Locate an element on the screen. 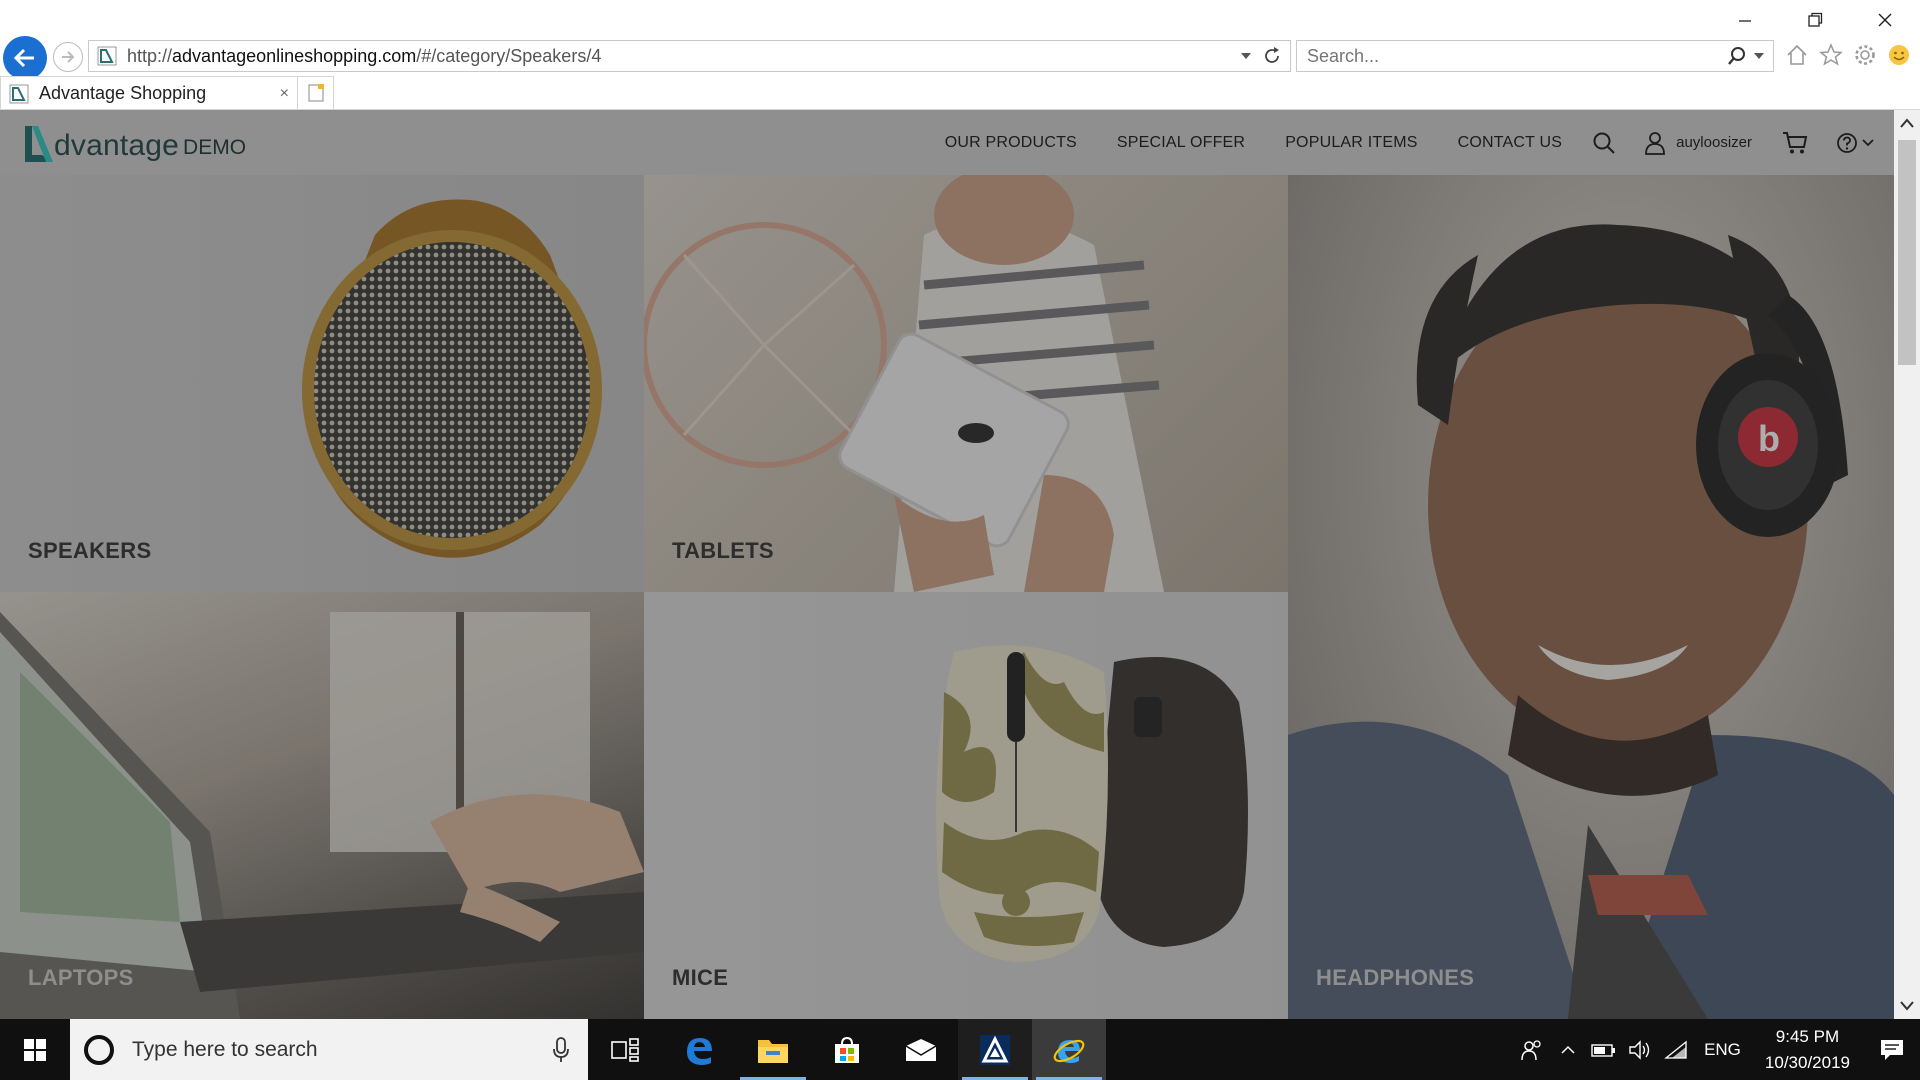 The height and width of the screenshot is (1080, 1920). clock-time: 9:45 PM is located at coordinates (1807, 1036).